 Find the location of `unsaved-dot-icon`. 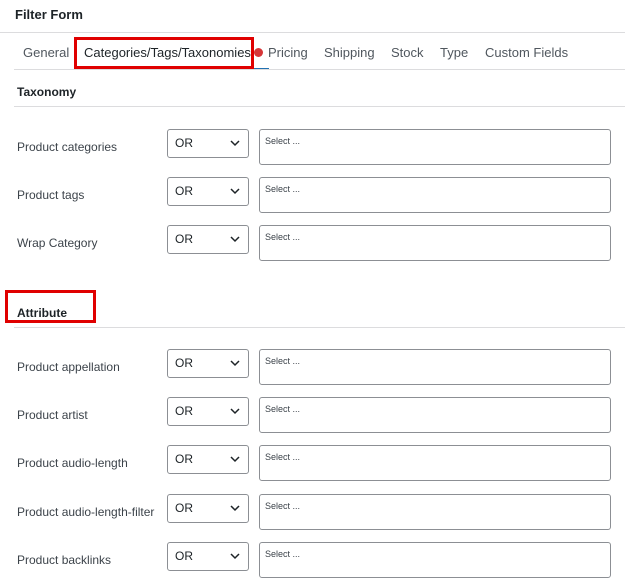

unsaved-dot-icon is located at coordinates (258, 52).